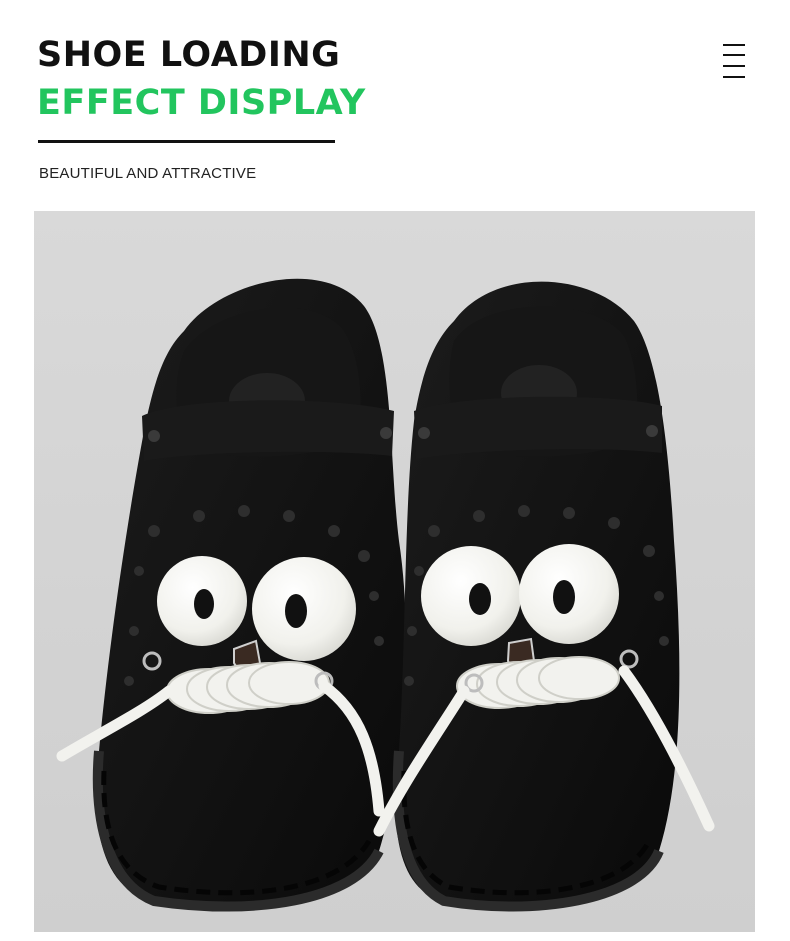 The width and height of the screenshot is (790, 941). Describe the element at coordinates (189, 55) in the screenshot. I see `title-line-1: SHOE LOADING` at that location.